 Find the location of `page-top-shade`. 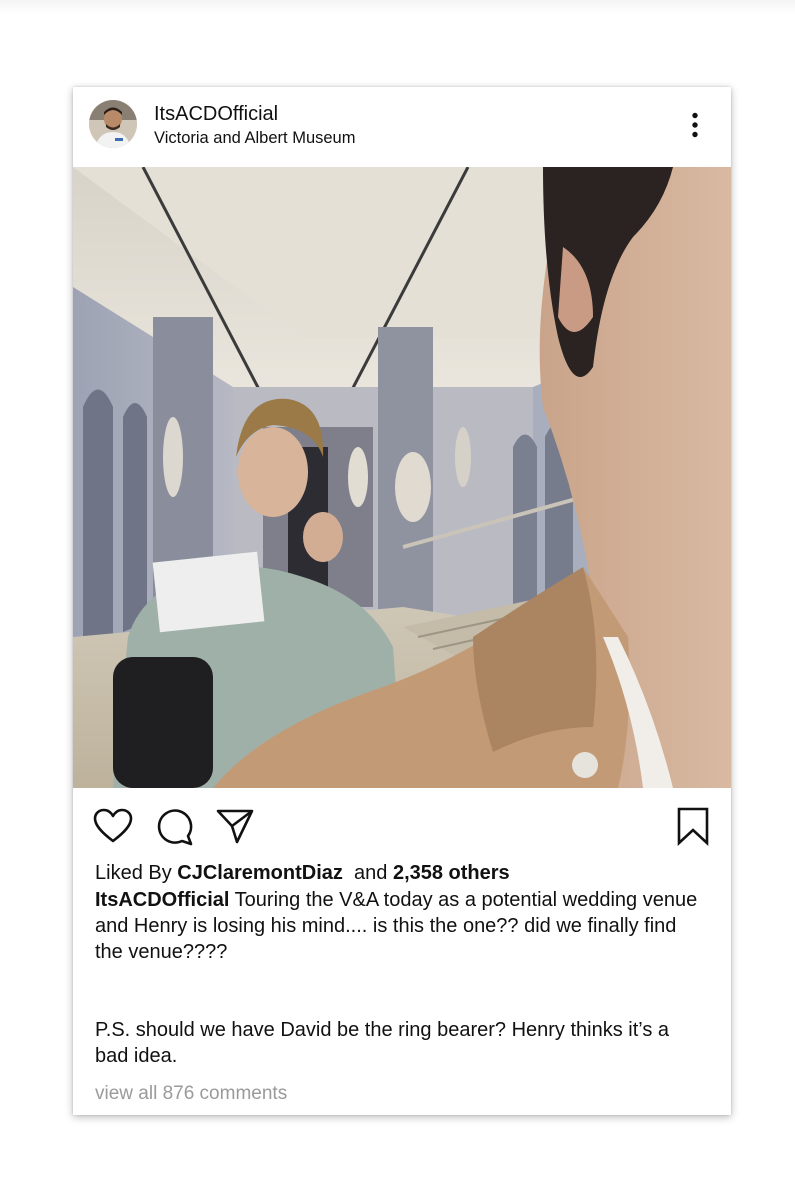

page-top-shade is located at coordinates (397, 7).